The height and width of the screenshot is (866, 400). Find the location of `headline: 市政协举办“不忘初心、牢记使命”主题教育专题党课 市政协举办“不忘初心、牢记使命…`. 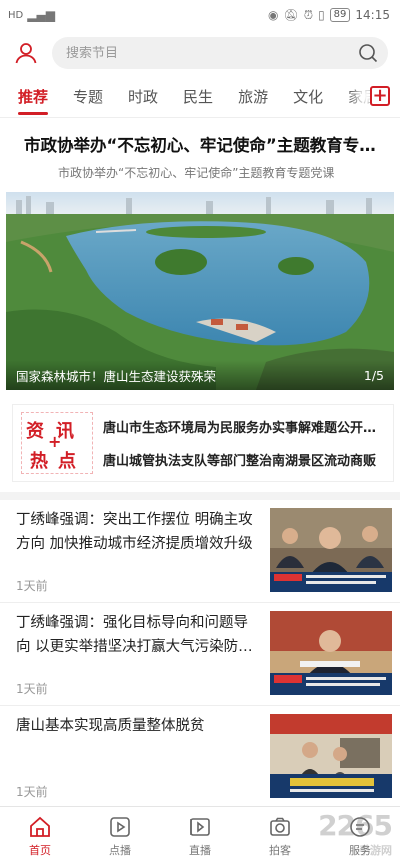

headline: 市政协举办“不忘初心、牢记使命”主题教育专题党课 市政协举办“不忘初心、牢记使命… is located at coordinates (200, 155).